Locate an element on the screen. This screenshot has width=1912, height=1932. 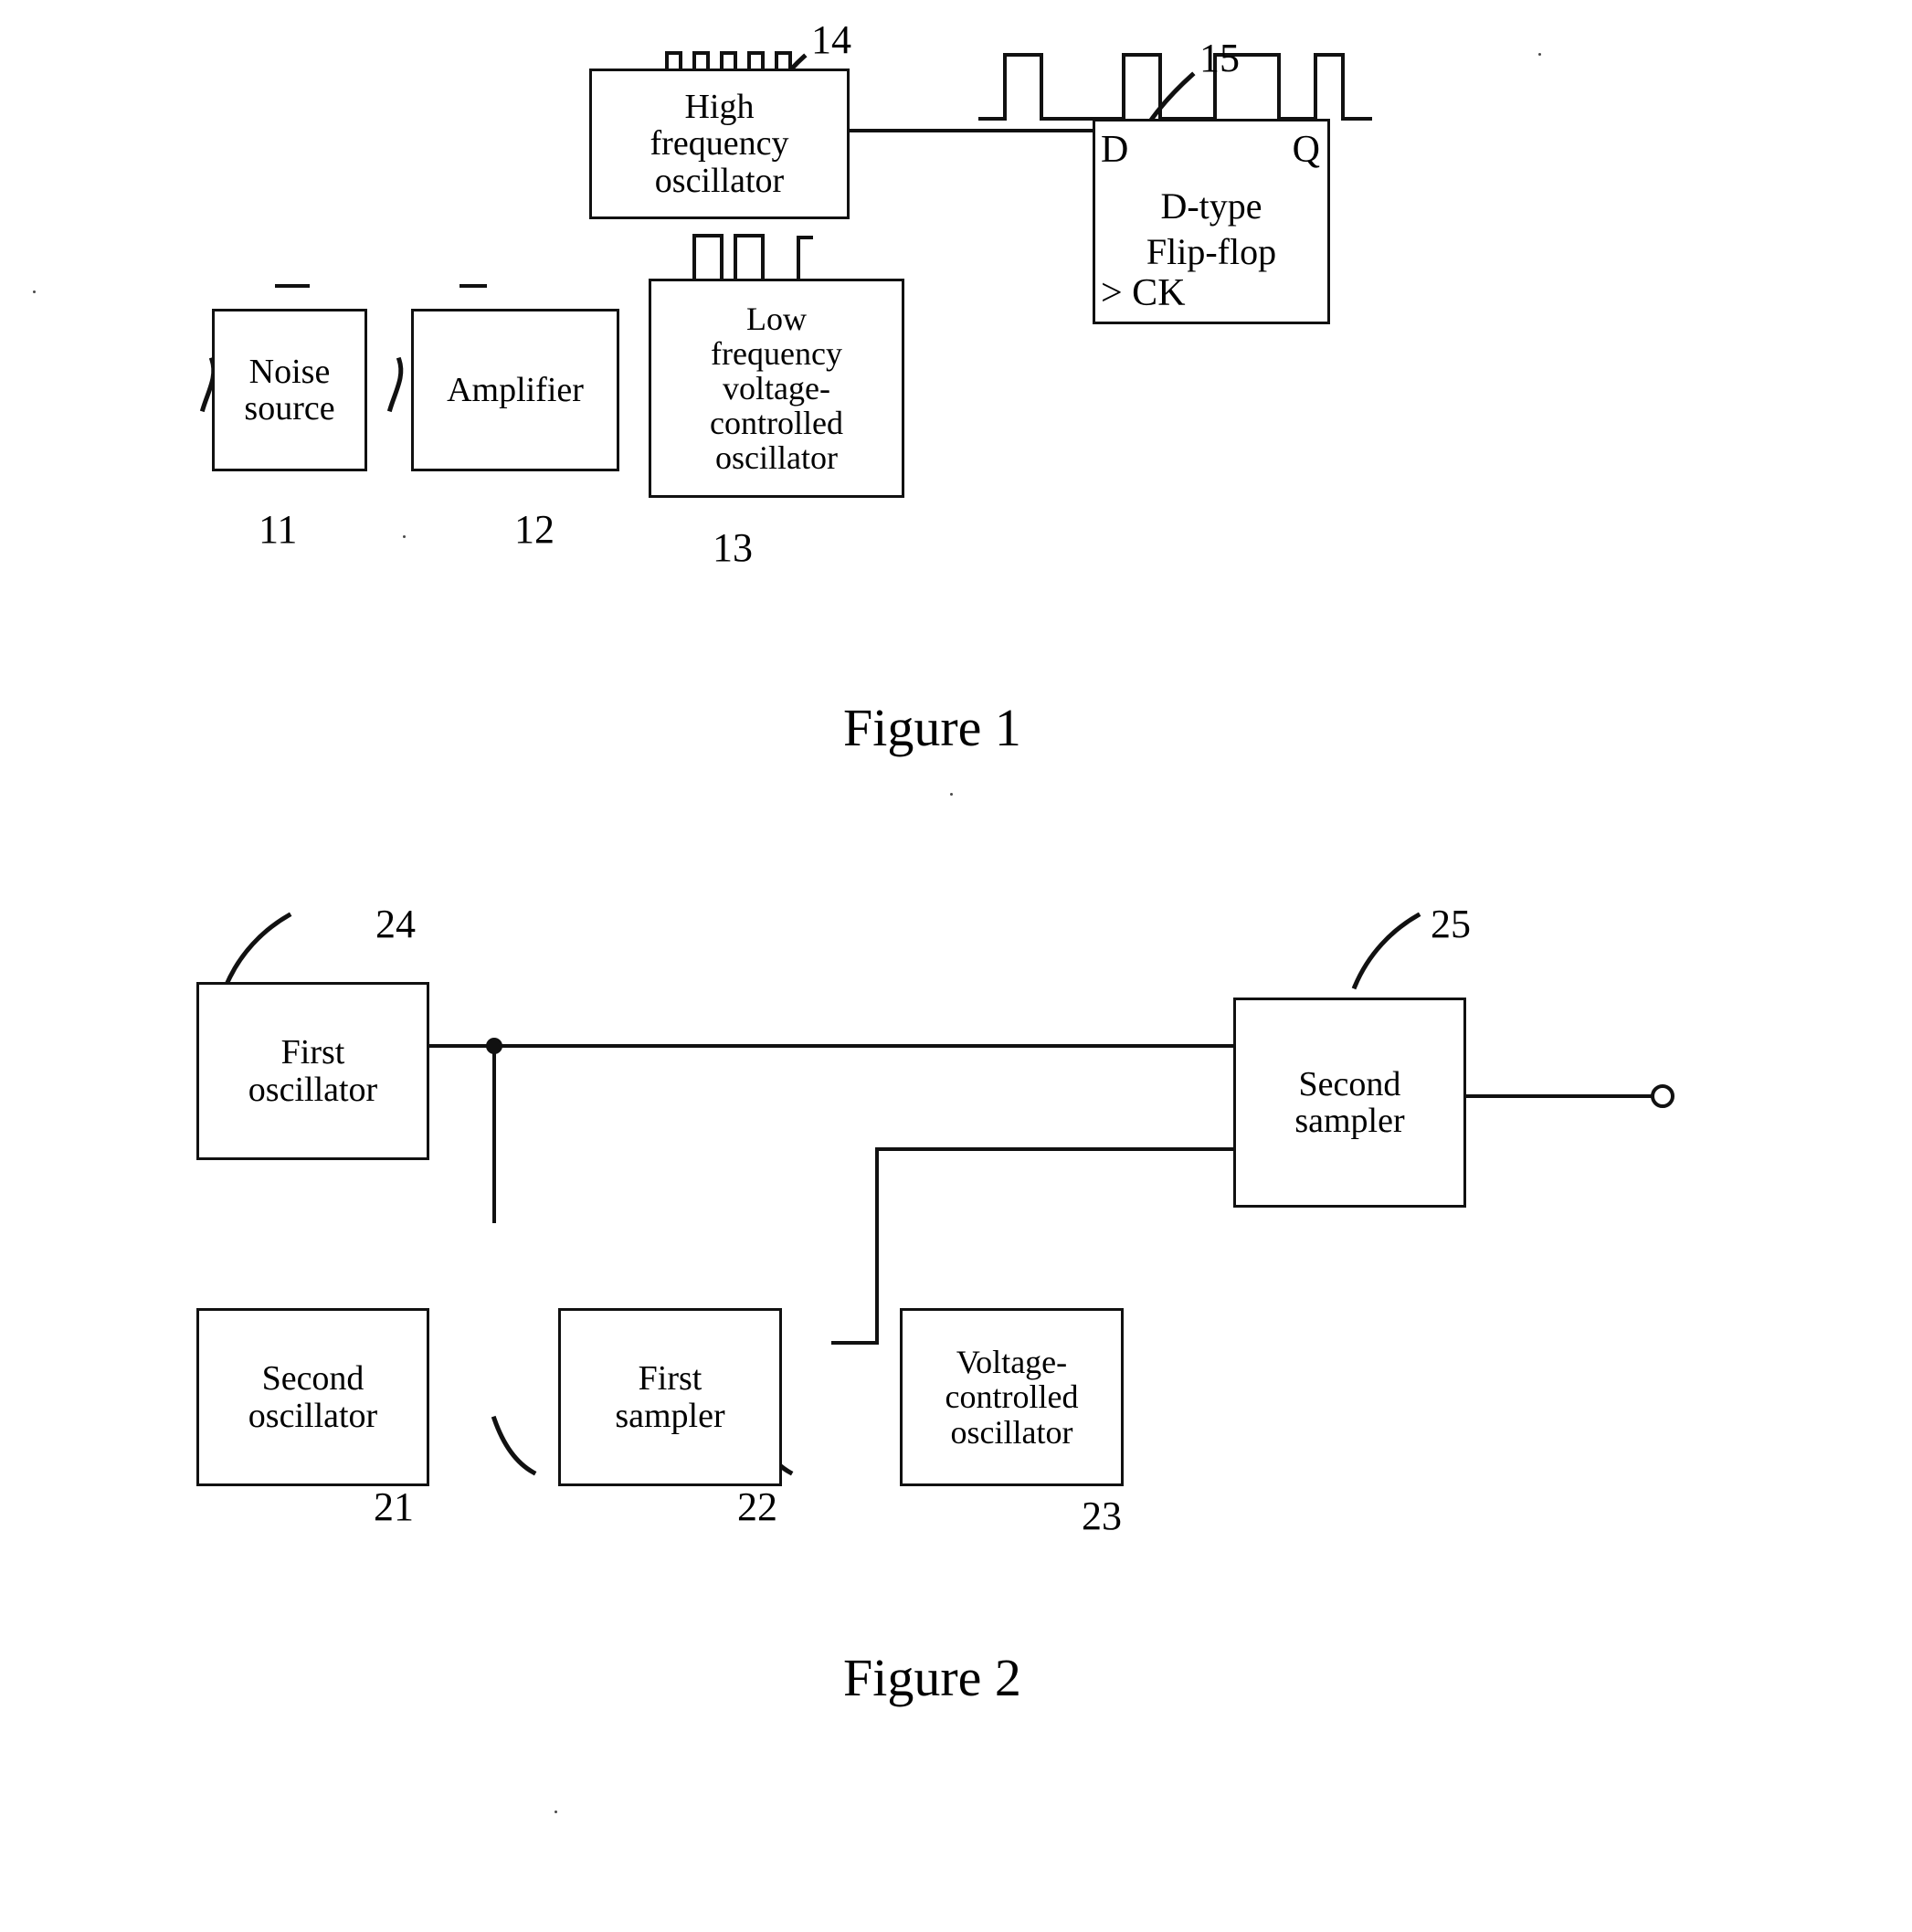
block-noise-source: Noise source is located at coordinates (290, 390).